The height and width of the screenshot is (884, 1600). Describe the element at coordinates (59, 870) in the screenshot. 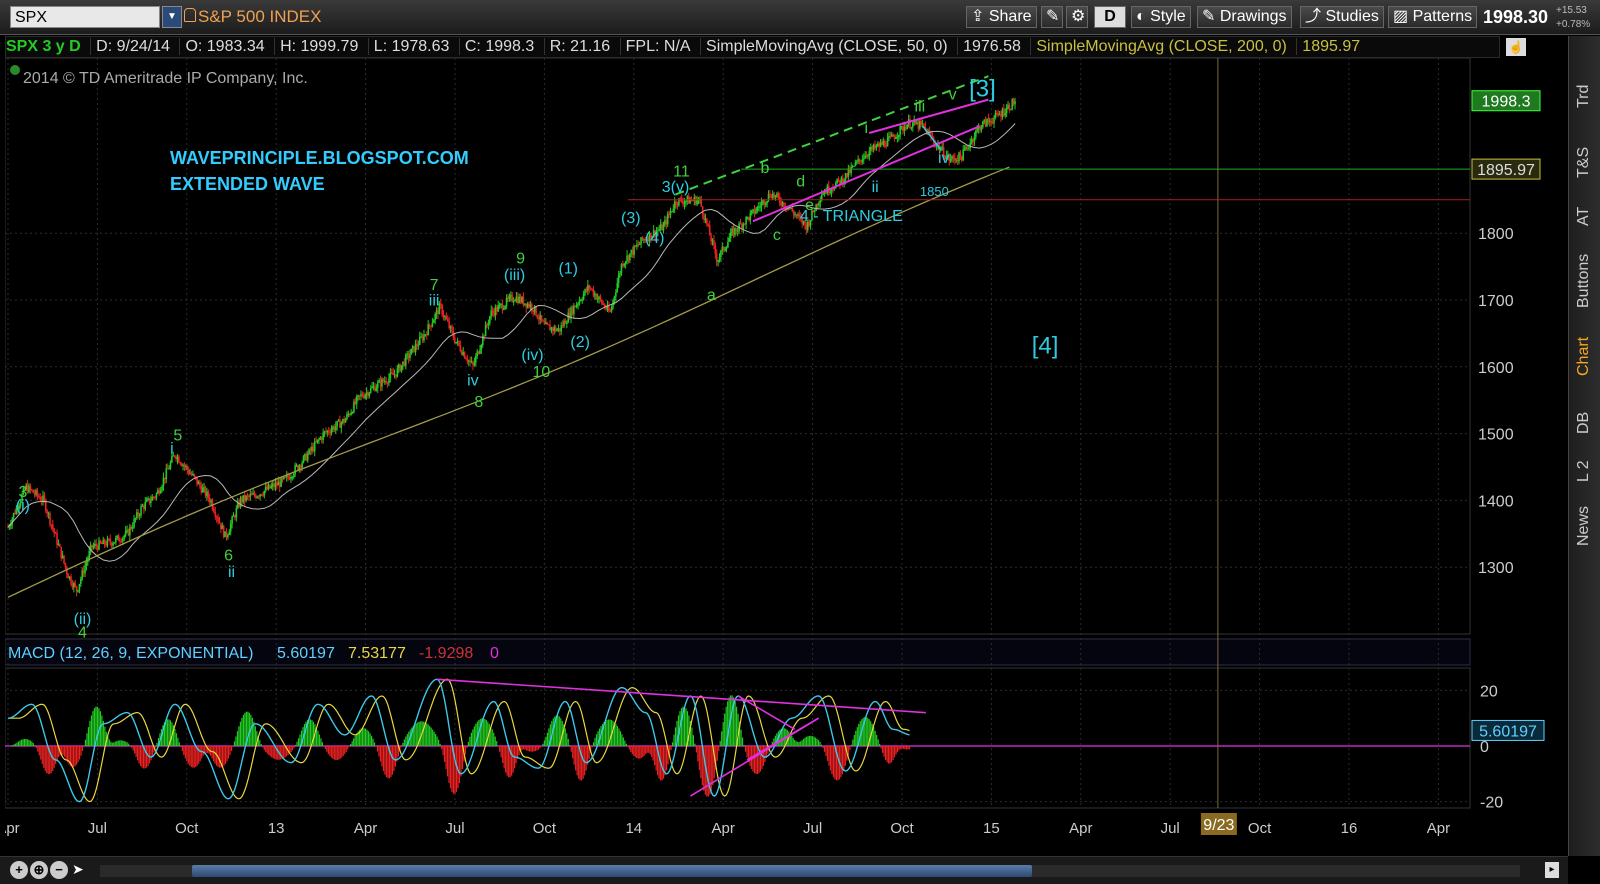

I see `zoom-out-icon: −` at that location.